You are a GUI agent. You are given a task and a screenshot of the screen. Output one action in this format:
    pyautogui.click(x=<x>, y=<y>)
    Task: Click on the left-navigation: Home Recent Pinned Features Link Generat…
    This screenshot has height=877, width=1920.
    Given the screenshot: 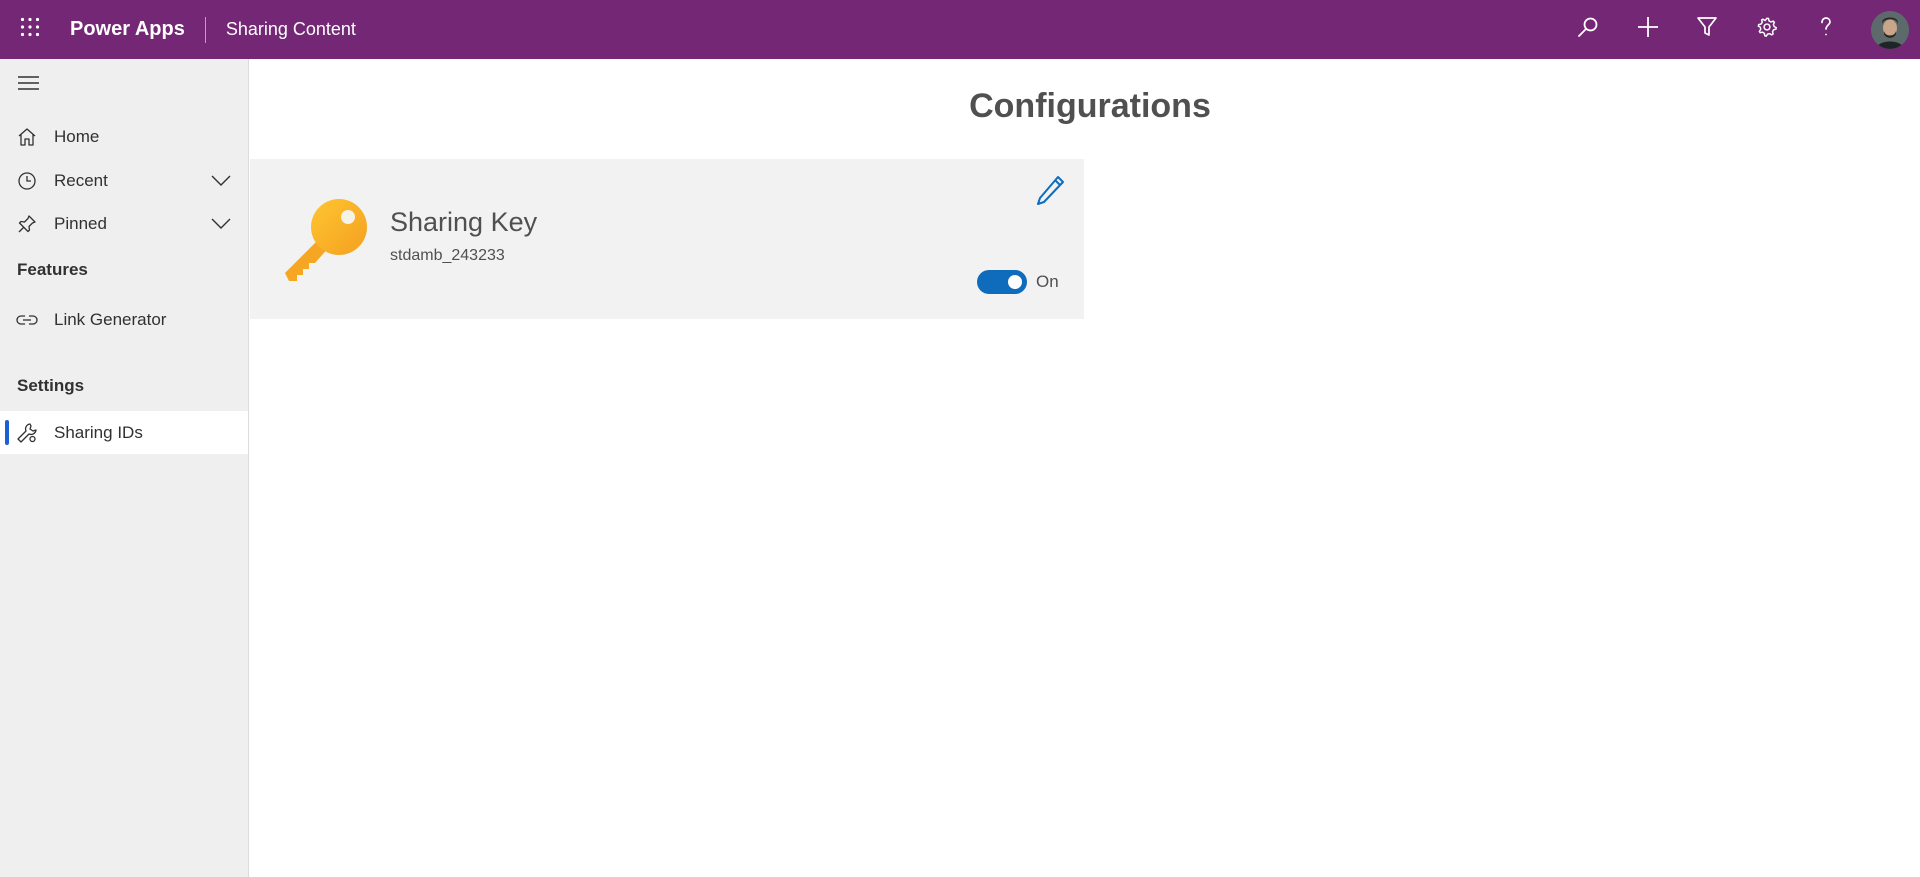 What is the action you would take?
    pyautogui.click(x=124, y=468)
    